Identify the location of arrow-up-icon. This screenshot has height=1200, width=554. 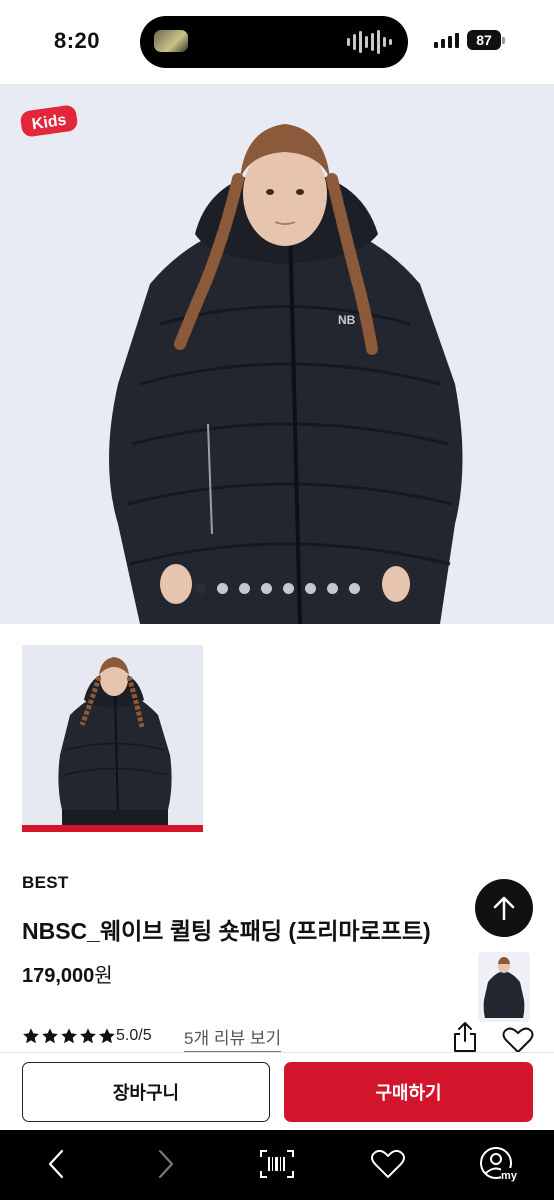
(504, 908).